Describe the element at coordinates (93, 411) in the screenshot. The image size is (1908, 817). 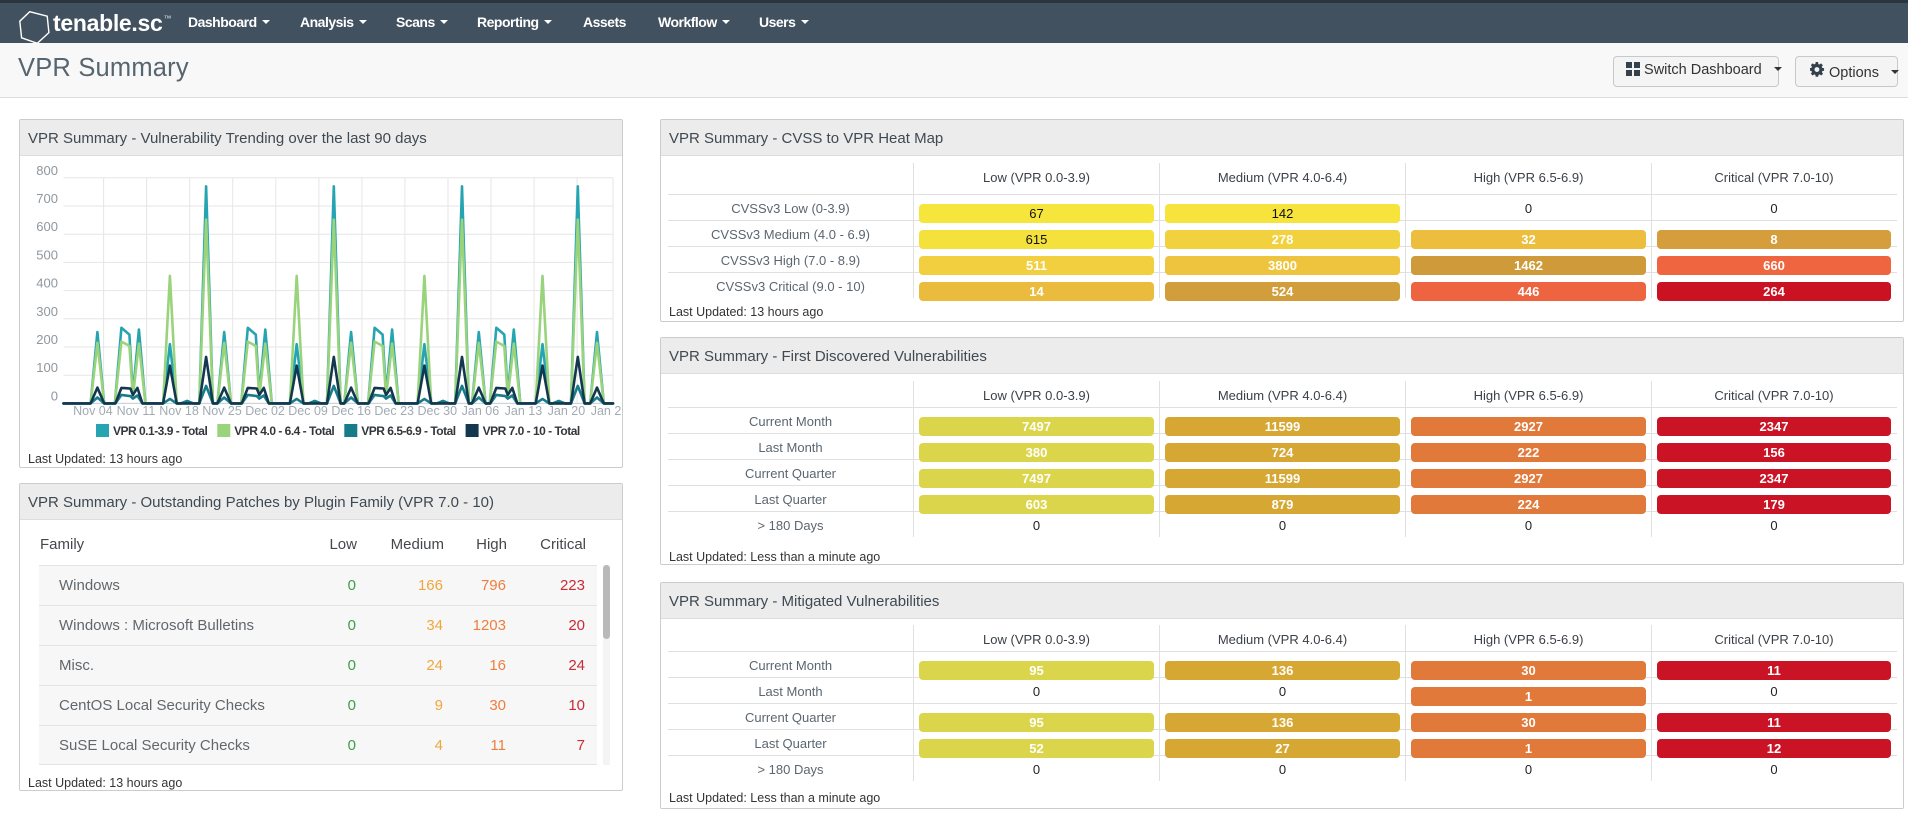
I see `svg-text: Nov 04` at that location.